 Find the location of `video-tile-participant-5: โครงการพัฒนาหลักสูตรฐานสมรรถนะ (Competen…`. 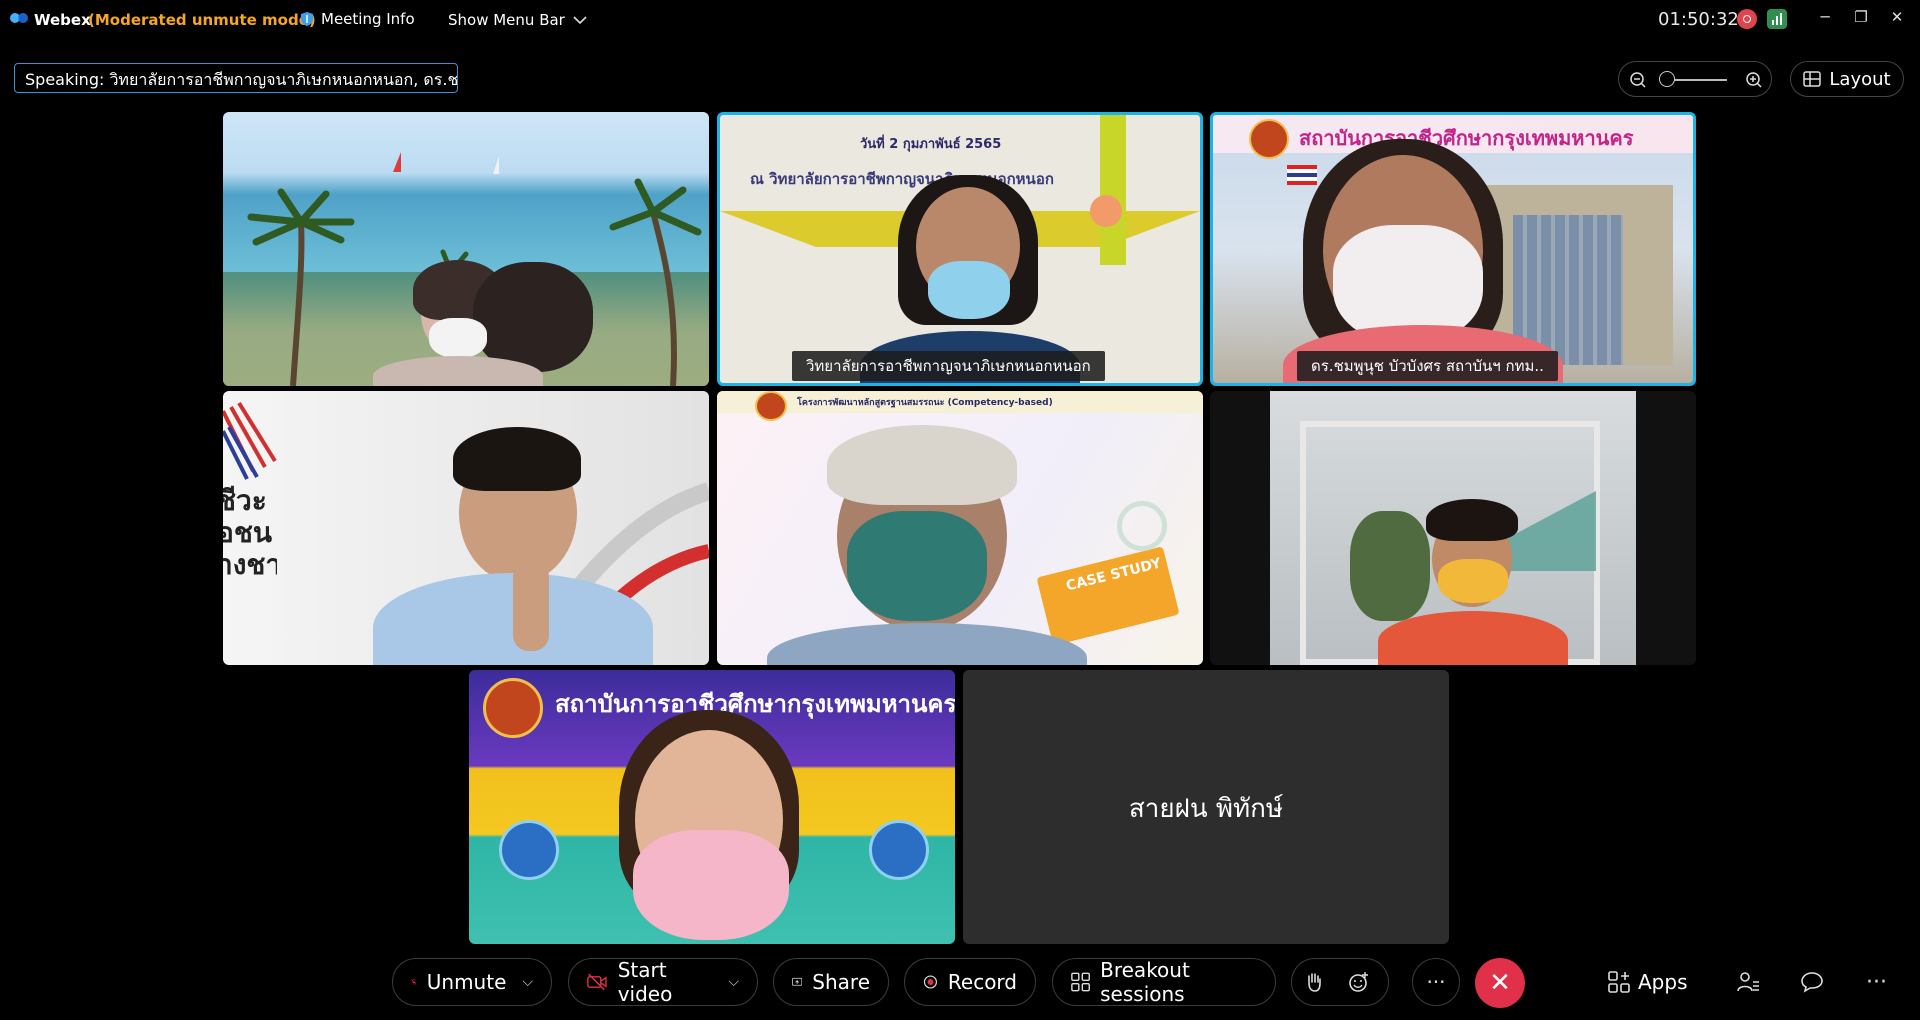

video-tile-participant-5: โครงการพัฒนาหลักสูตรฐานสมรรถนะ (Competen… is located at coordinates (960, 528).